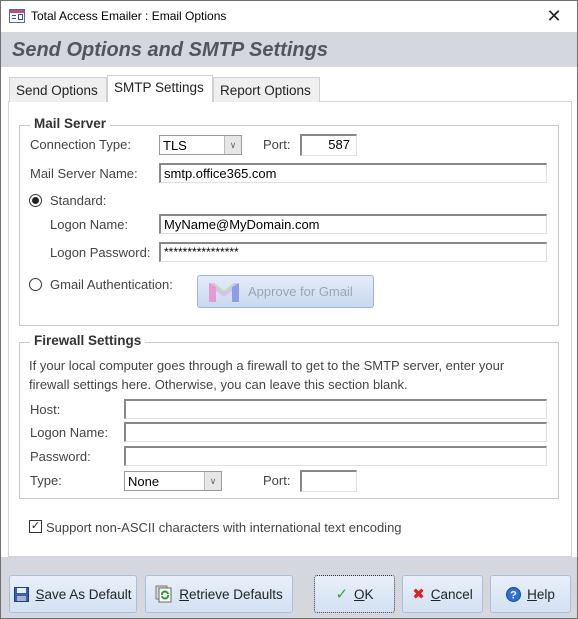  What do you see at coordinates (170, 50) in the screenshot?
I see `page-title: Send Options and SMTP Settings` at bounding box center [170, 50].